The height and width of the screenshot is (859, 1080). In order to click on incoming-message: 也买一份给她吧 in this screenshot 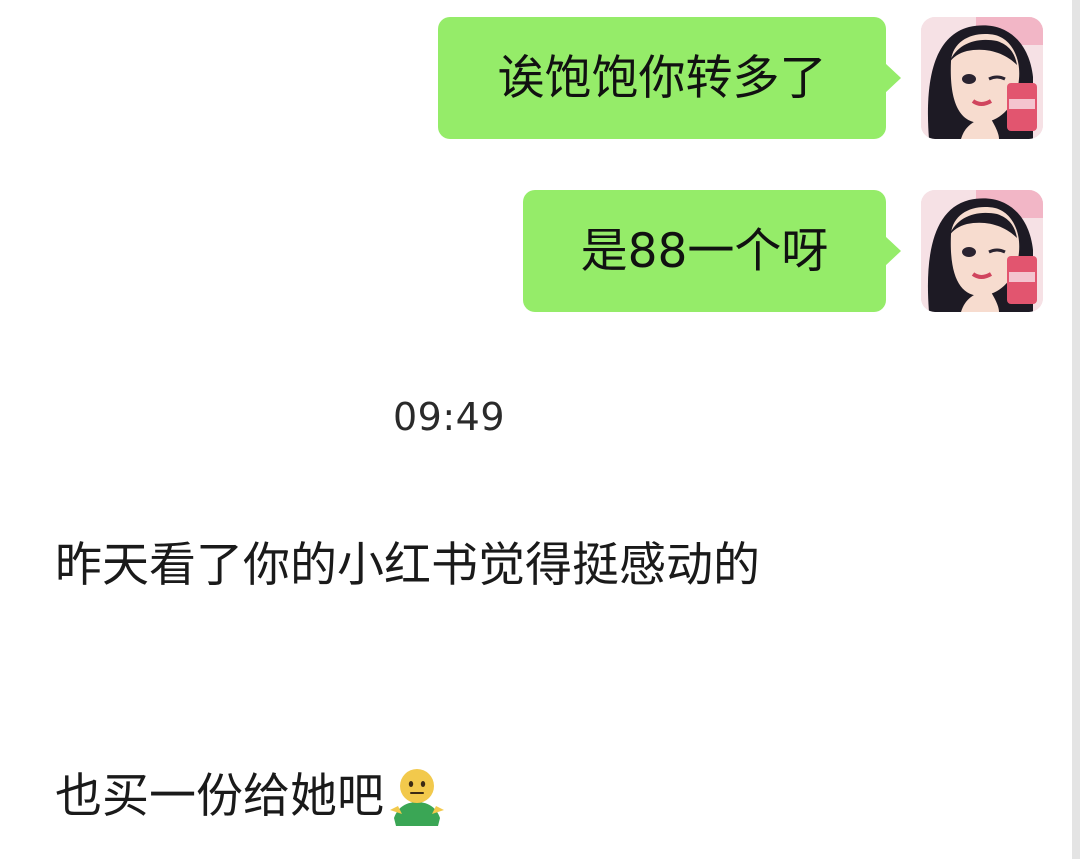, I will do `click(250, 797)`.